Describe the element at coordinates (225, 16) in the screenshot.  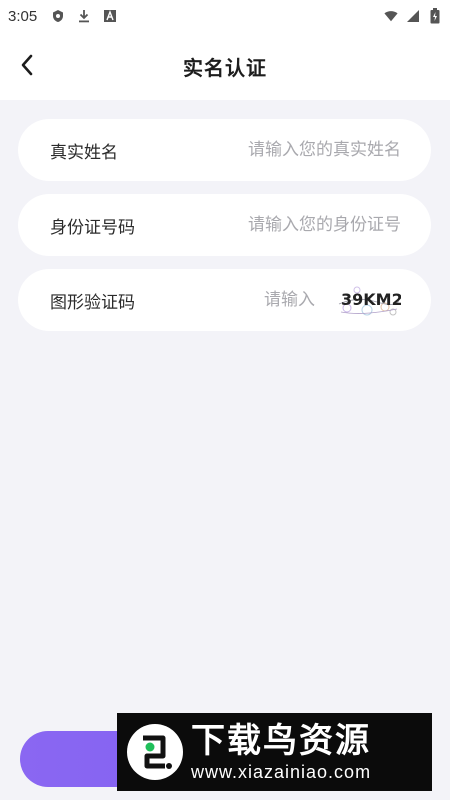
I see `status-bar: 3:05` at that location.